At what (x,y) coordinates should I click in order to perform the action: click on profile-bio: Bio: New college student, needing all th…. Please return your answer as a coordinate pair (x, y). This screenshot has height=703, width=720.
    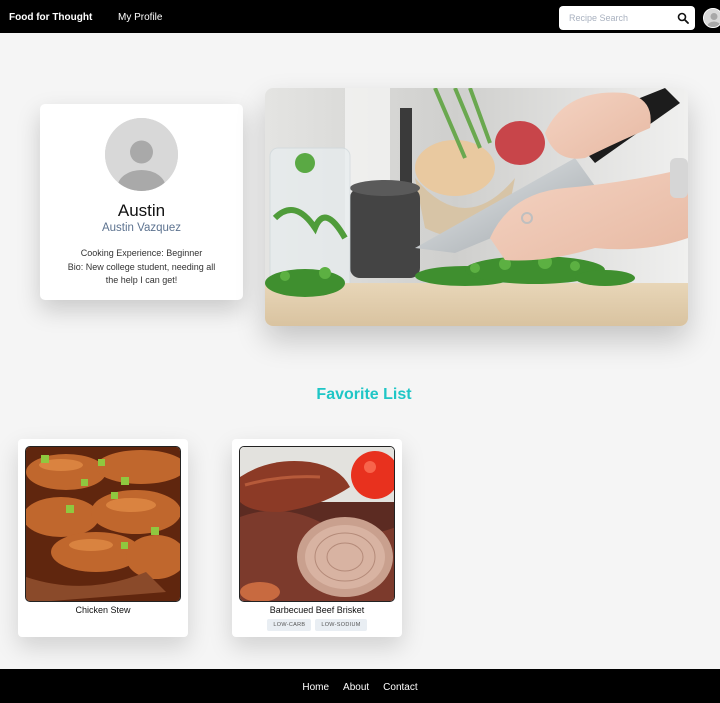
    Looking at the image, I should click on (141, 273).